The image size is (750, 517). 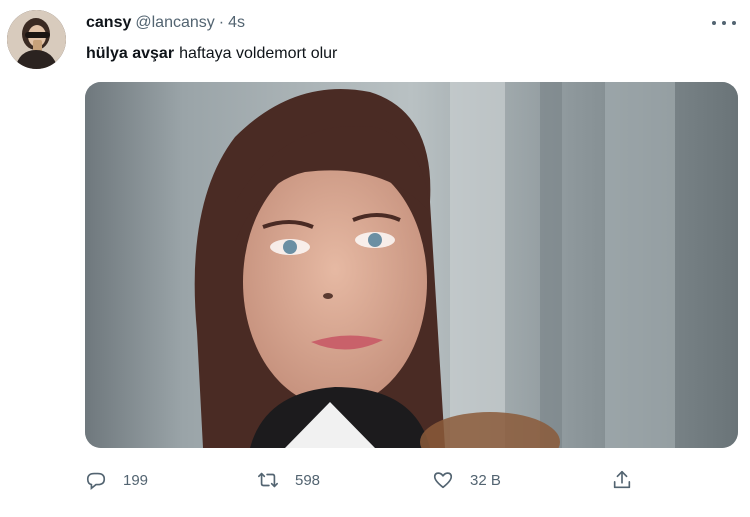 I want to click on share-icon, so click(x=622, y=479).